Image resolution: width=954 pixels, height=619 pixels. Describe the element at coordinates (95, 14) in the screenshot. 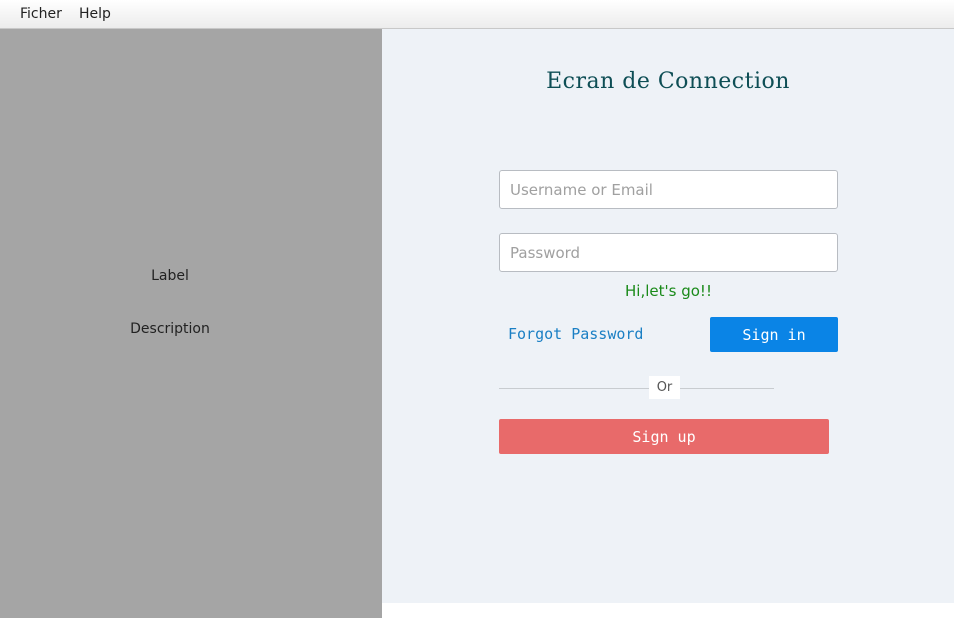

I see `menu-help: Help` at that location.